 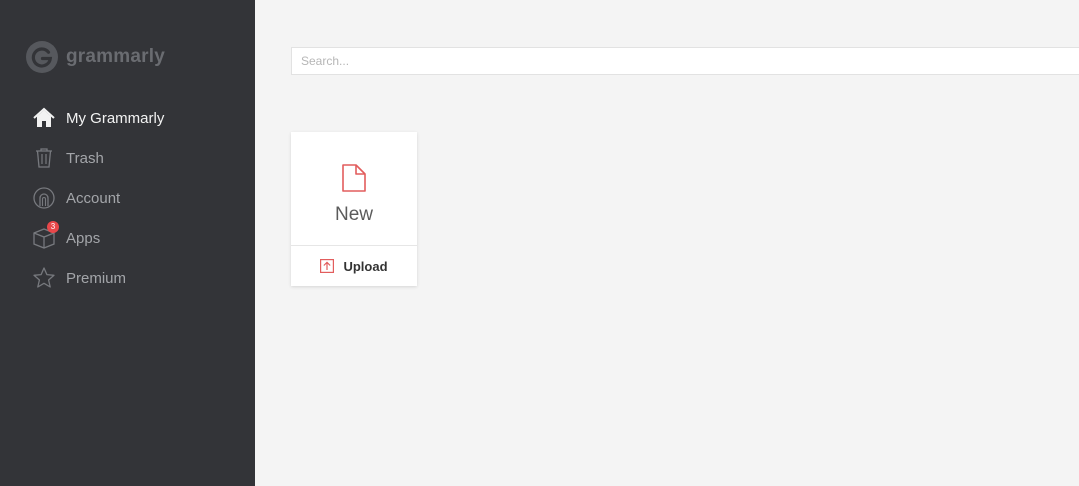 What do you see at coordinates (45, 235) in the screenshot?
I see `apps-box-icon: 3` at bounding box center [45, 235].